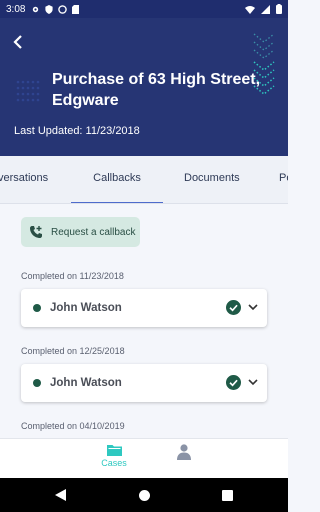  Describe the element at coordinates (279, 9) in the screenshot. I see `battery-icon` at that location.